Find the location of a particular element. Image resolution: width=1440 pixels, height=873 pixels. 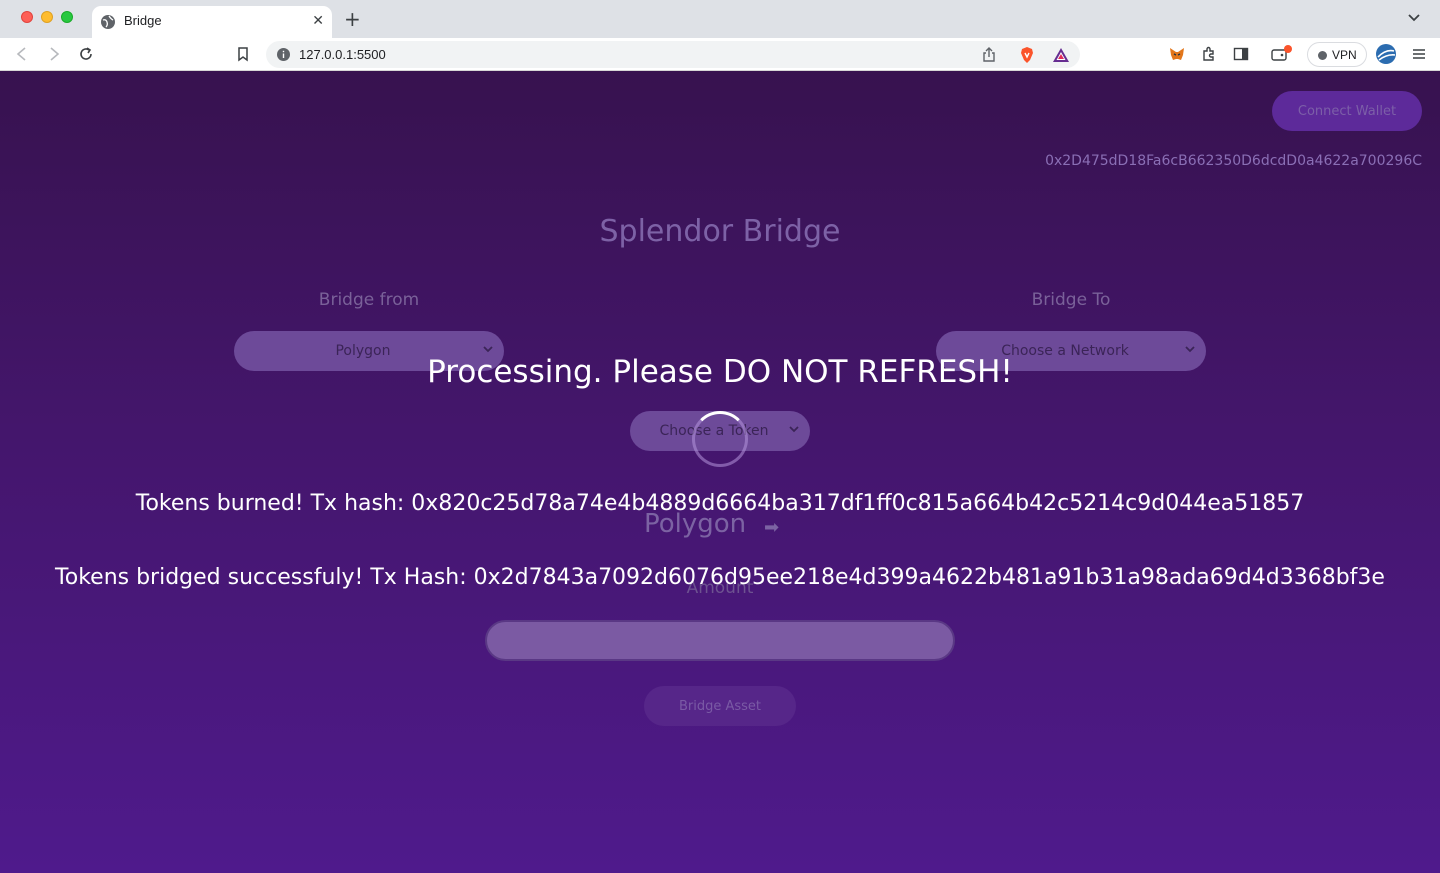

reload-icon is located at coordinates (86, 54).